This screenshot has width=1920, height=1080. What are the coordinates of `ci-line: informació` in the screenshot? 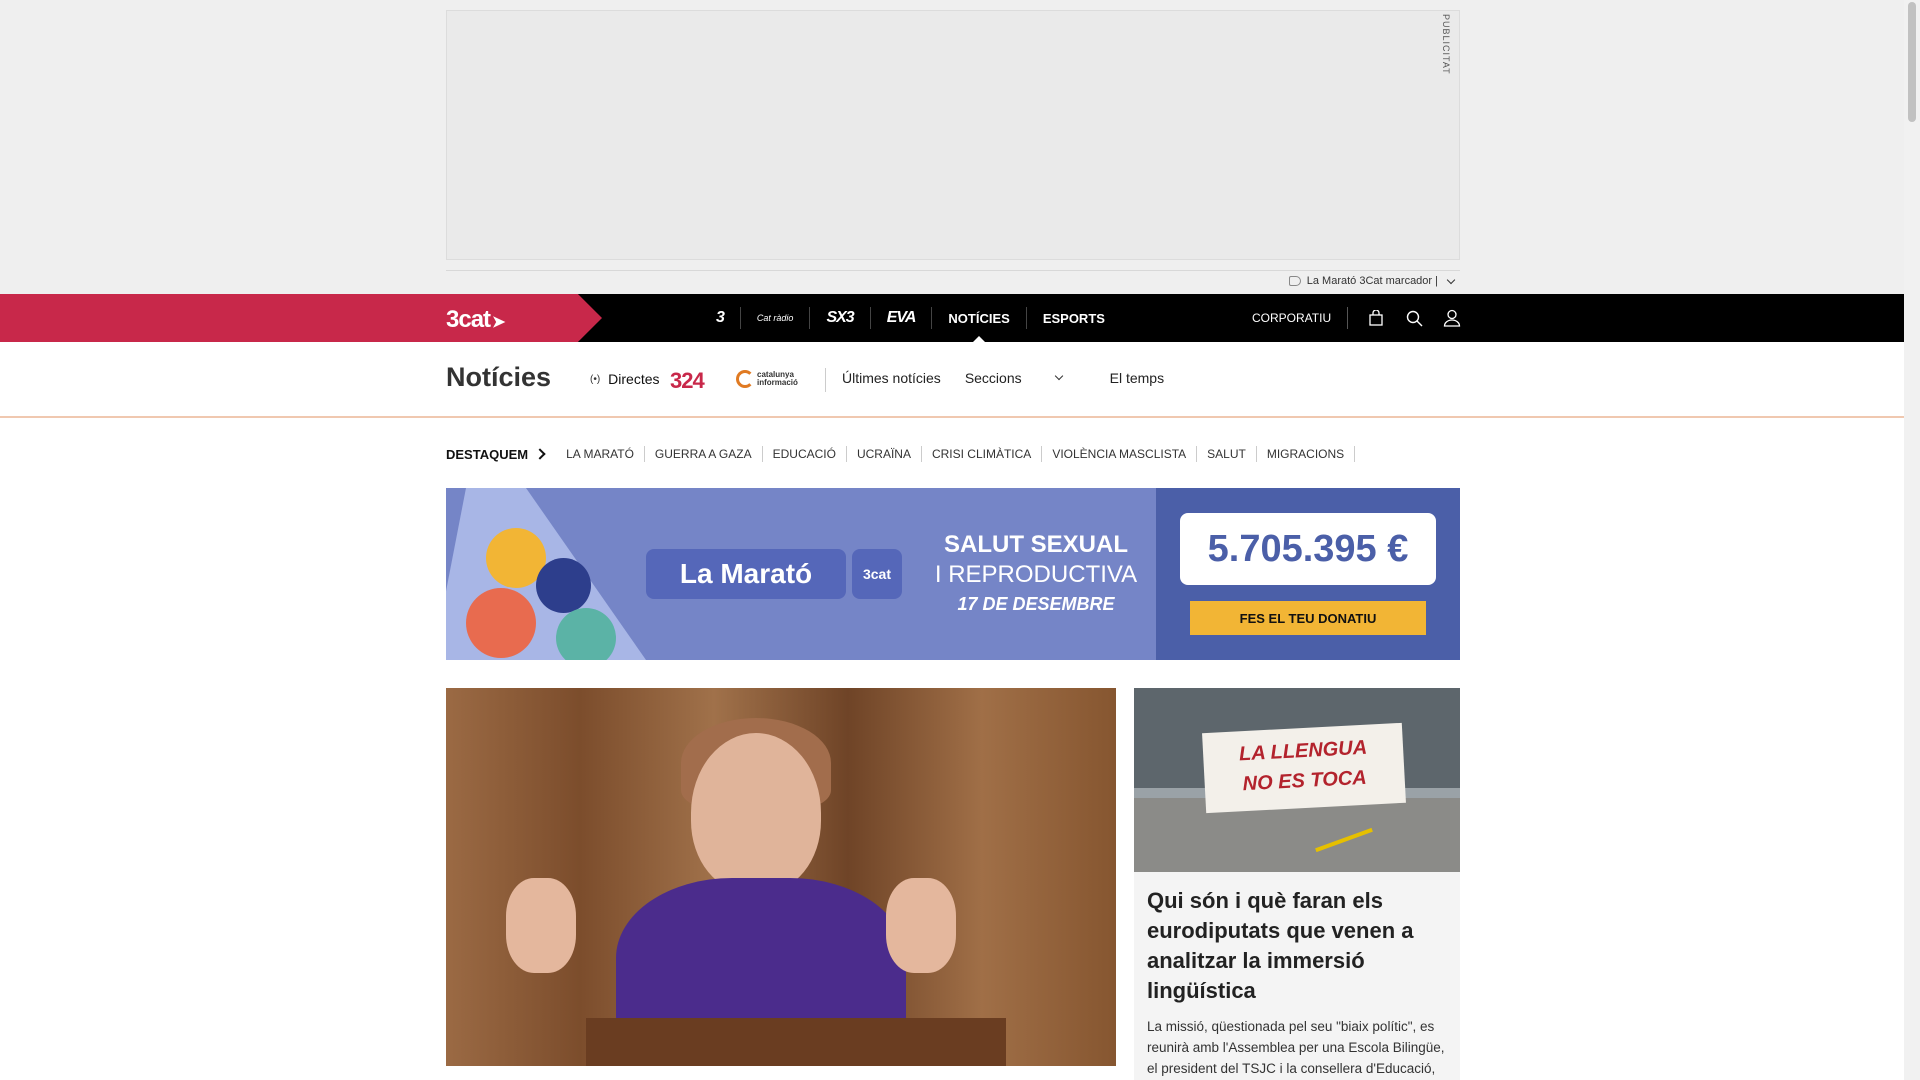 It's located at (777, 382).